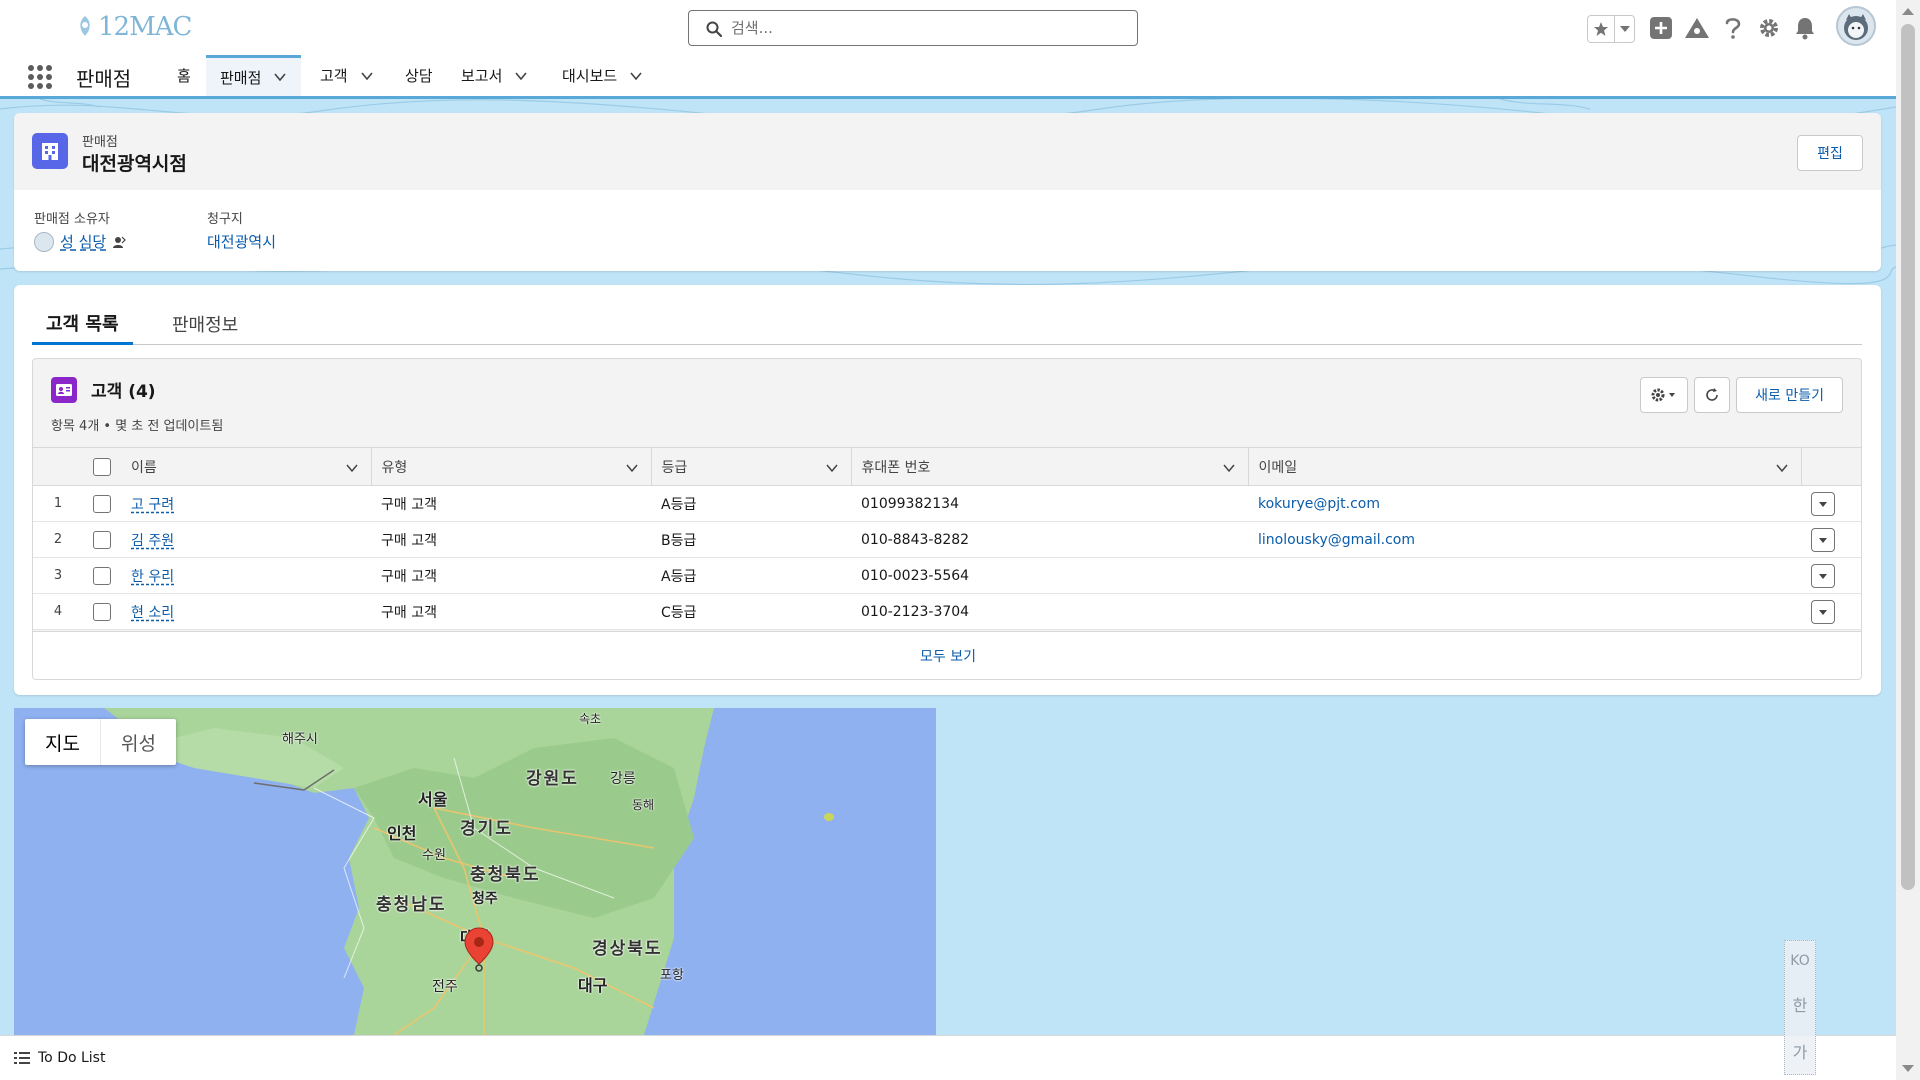 This screenshot has height=1080, width=1920. Describe the element at coordinates (1908, 11) in the screenshot. I see `scroll-up-arrow-icon` at that location.